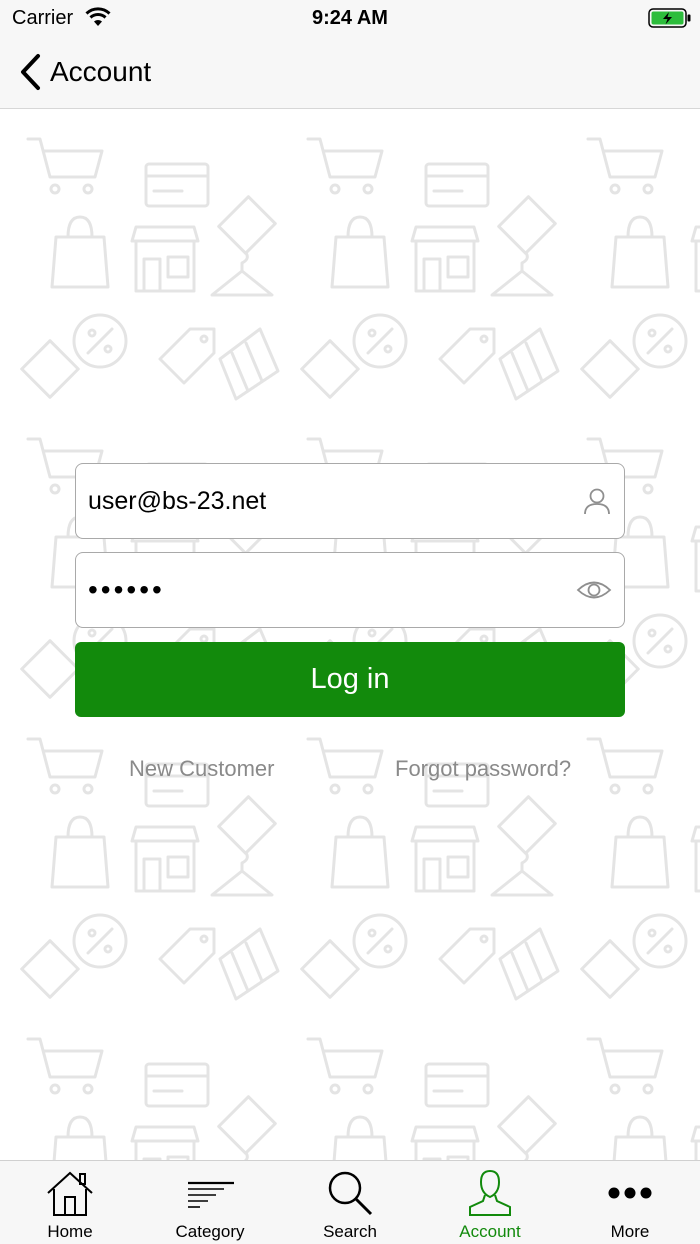 The height and width of the screenshot is (1244, 700). I want to click on email-field, so click(350, 501).